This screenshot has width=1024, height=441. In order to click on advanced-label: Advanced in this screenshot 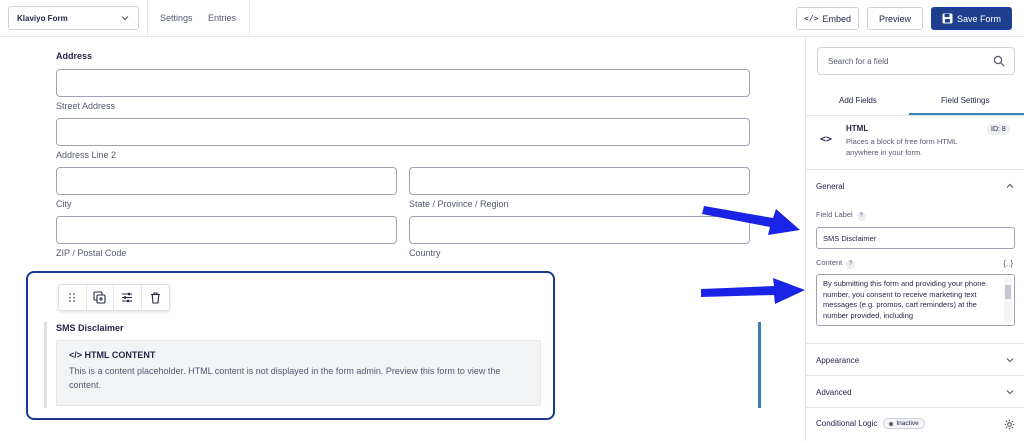, I will do `click(834, 392)`.